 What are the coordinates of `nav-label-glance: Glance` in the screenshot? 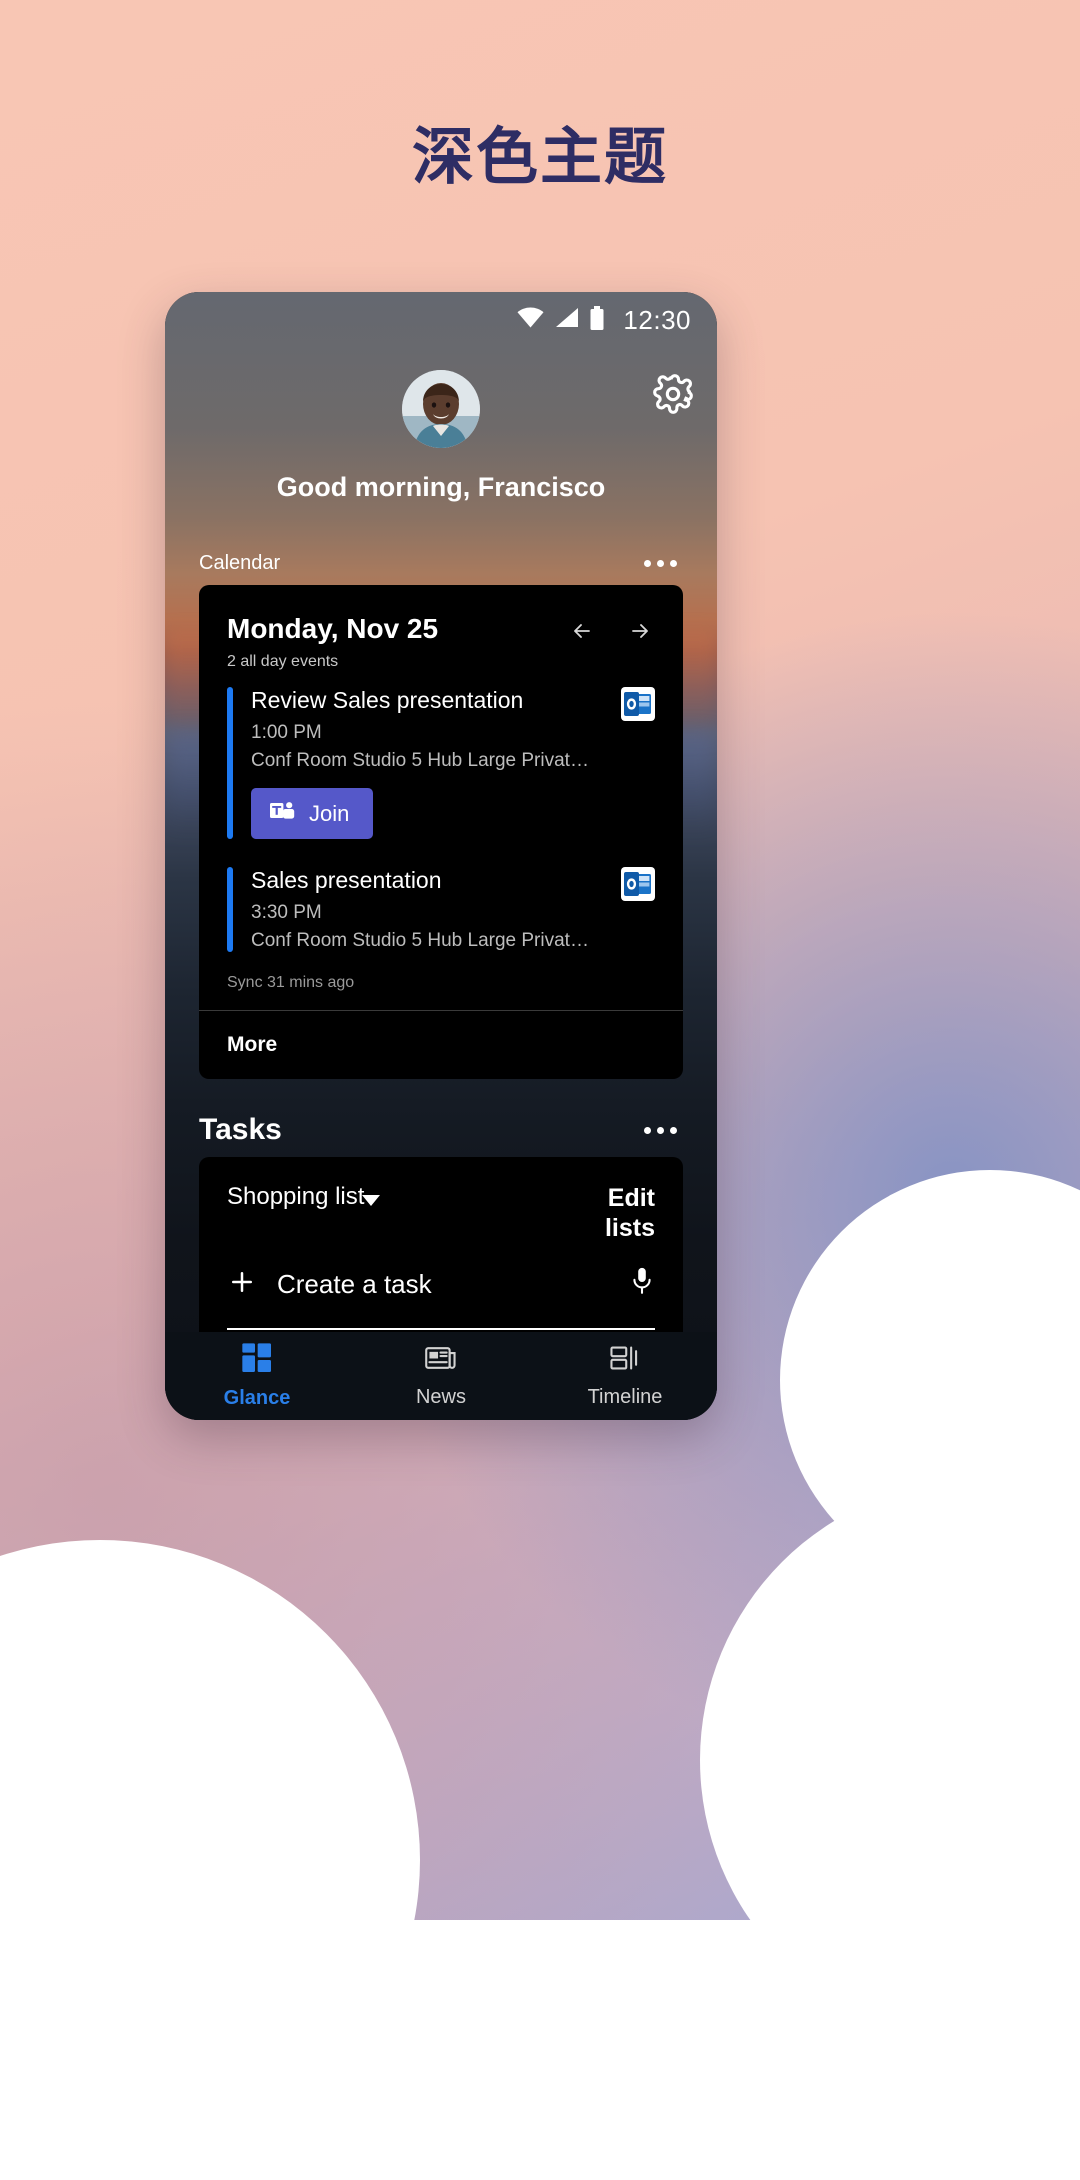 It's located at (257, 1398).